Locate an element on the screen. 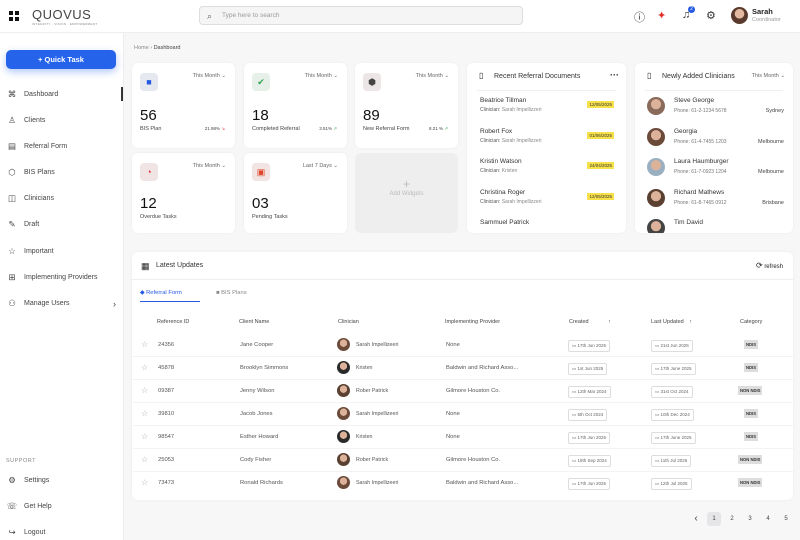 The image size is (800, 540). tab-bis-plans: ■ BIS Plans is located at coordinates (231, 293).